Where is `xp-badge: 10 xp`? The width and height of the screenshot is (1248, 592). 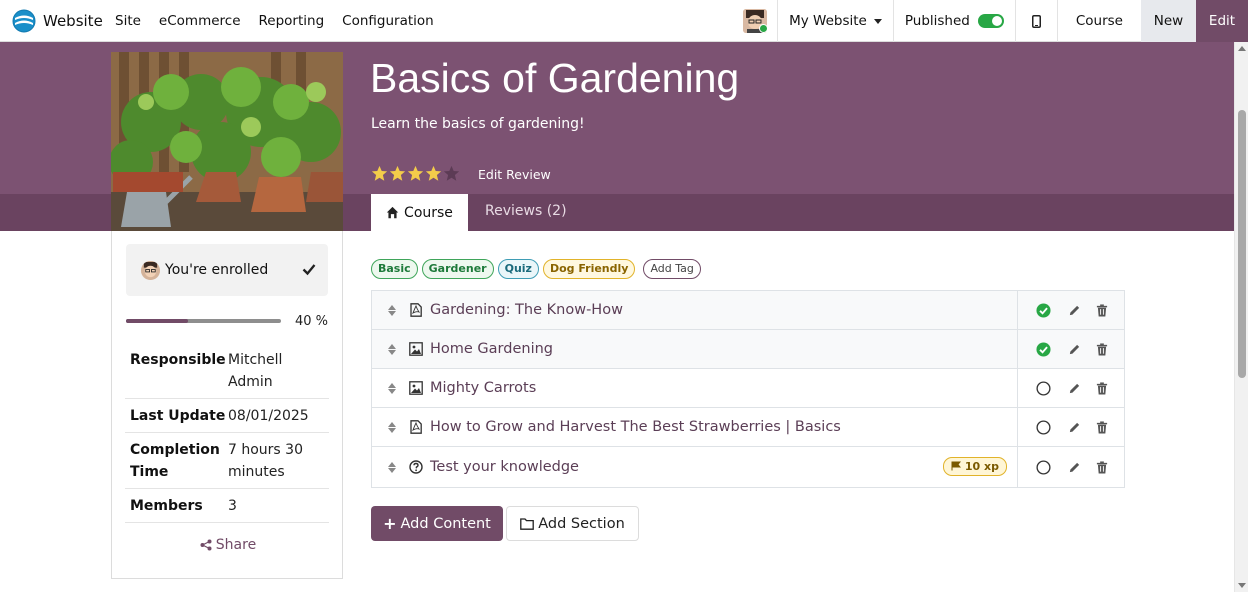
xp-badge: 10 xp is located at coordinates (975, 466).